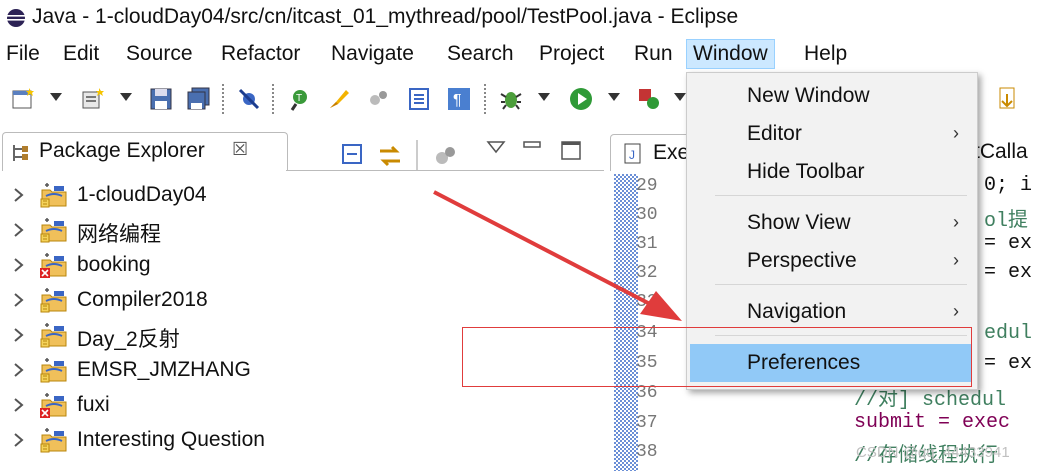 The image size is (1040, 471). What do you see at coordinates (300, 230) in the screenshot?
I see `tree-item: 网络编程` at bounding box center [300, 230].